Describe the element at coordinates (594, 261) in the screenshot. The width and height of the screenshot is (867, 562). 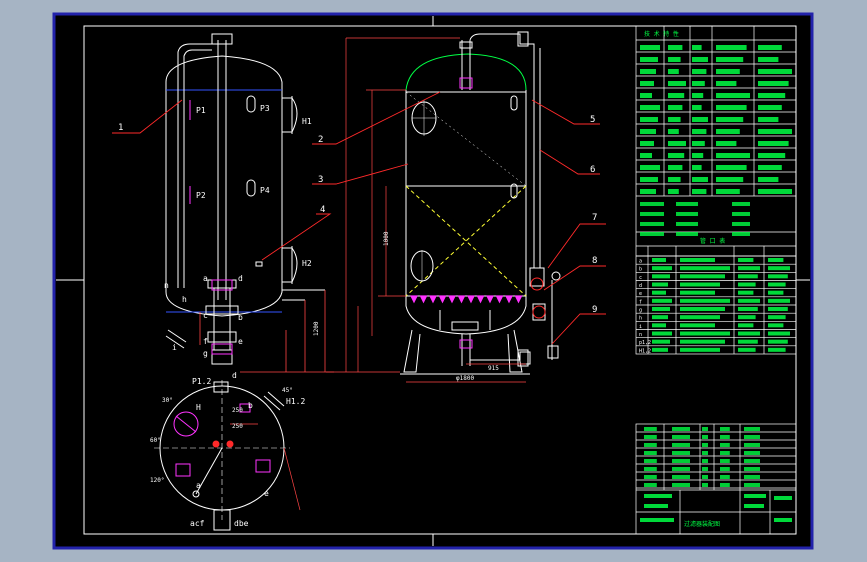
I see `callout-8: 8` at that location.